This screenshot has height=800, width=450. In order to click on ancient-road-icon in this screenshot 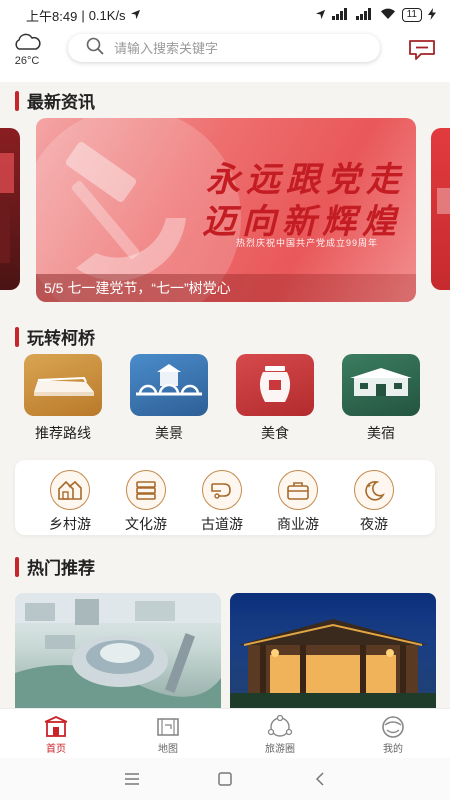, I will do `click(222, 490)`.